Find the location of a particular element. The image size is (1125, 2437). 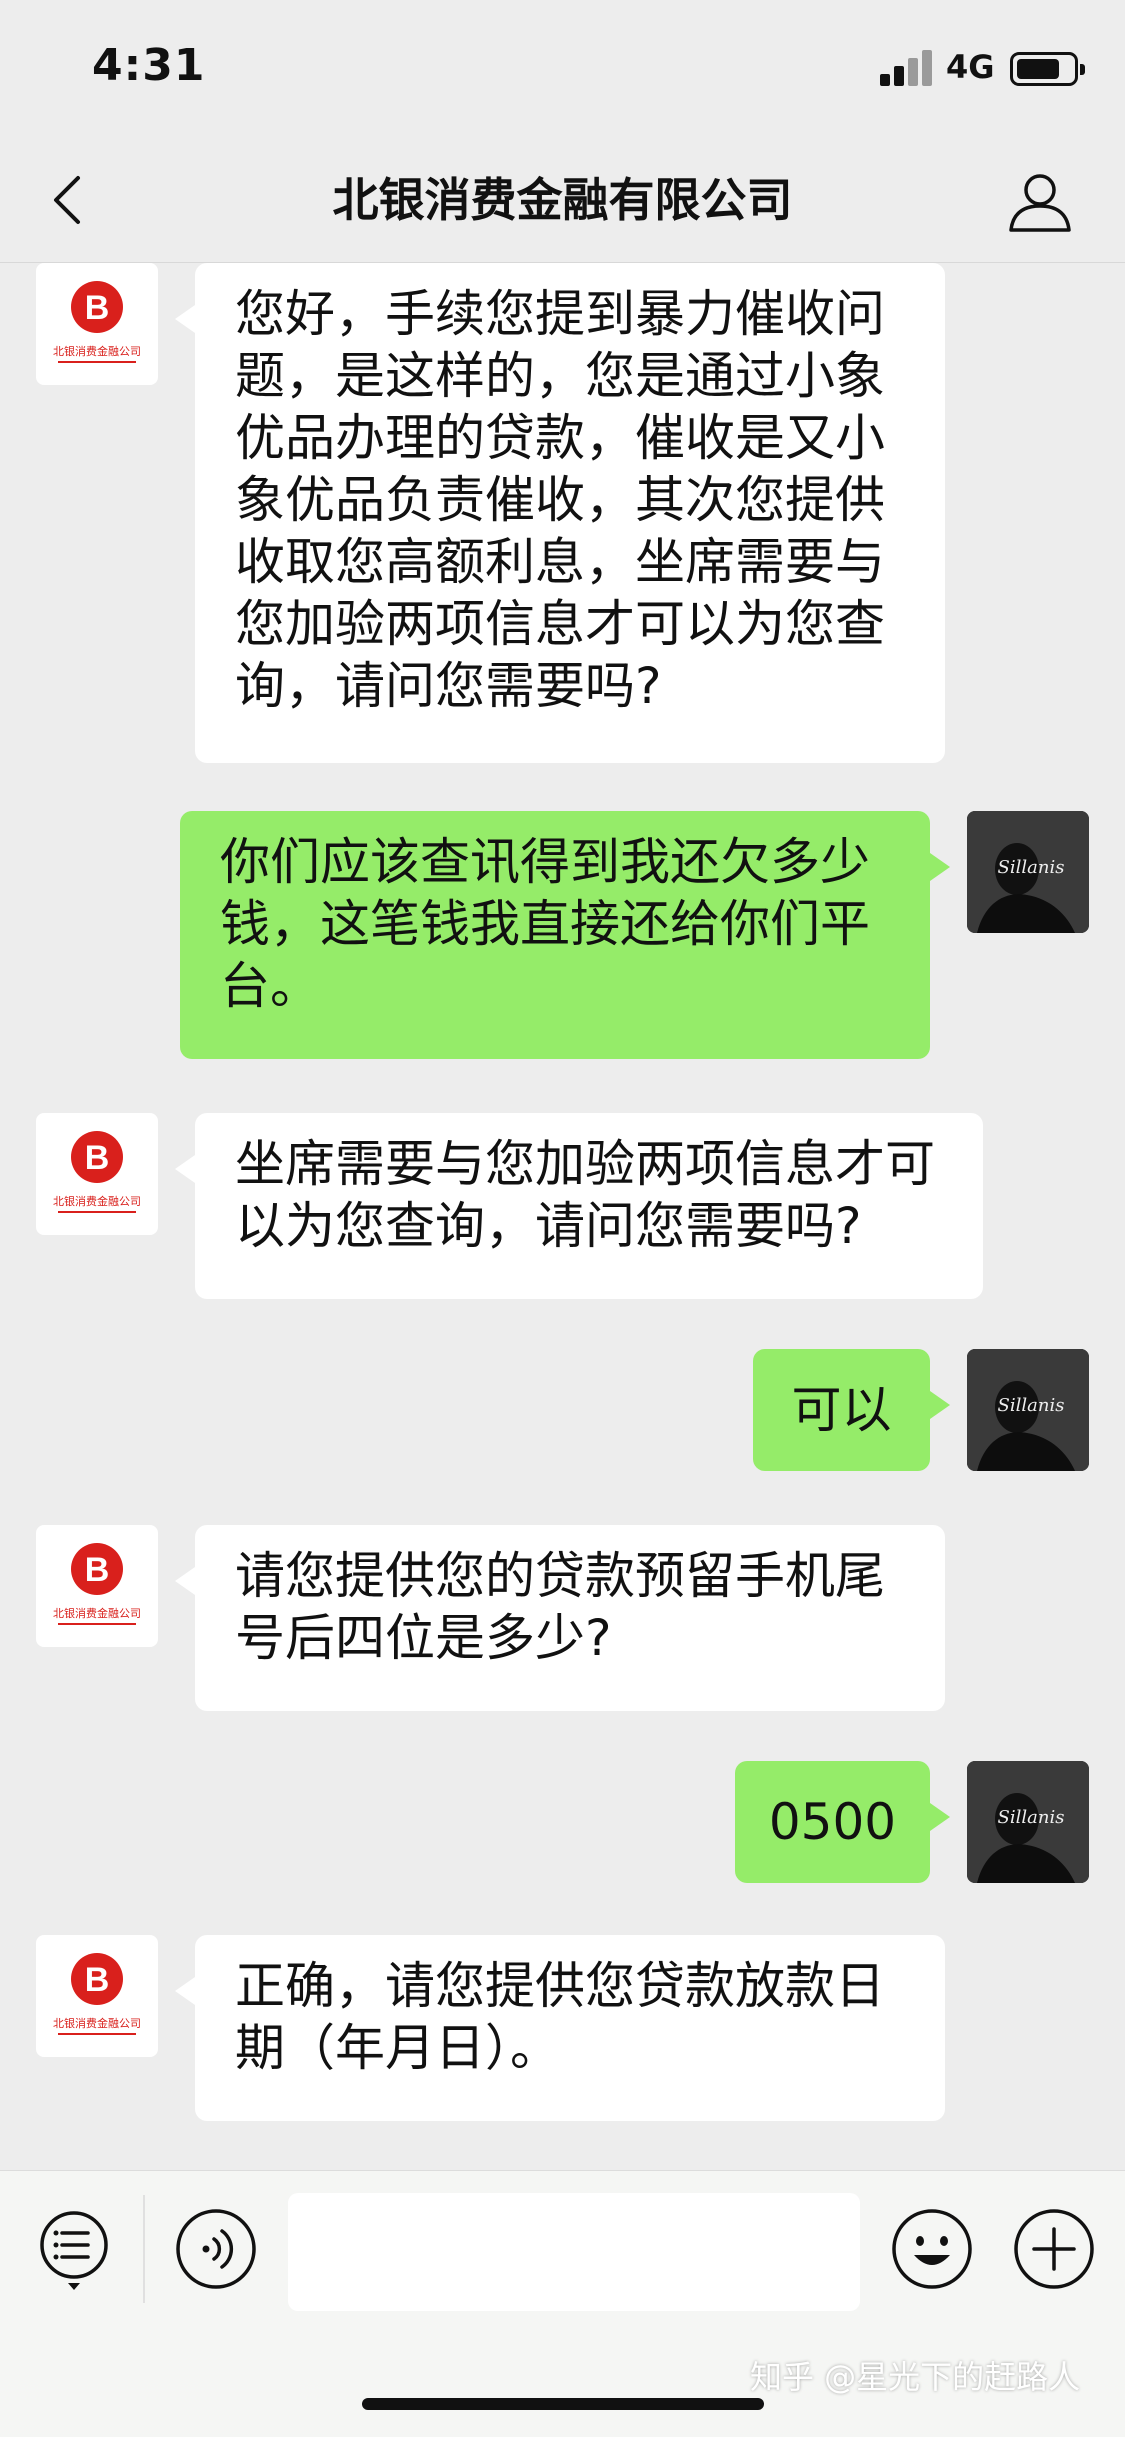

message-bubble: 请您提供您的贷款预留手机尾号后四位是多少? is located at coordinates (560, 1618).